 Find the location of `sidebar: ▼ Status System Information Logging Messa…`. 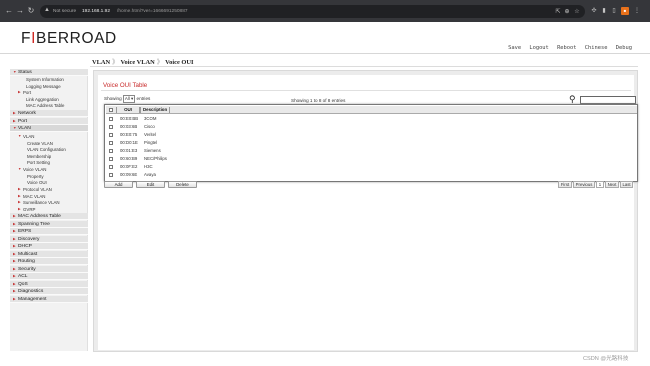

sidebar: ▼ Status System Information Logging Messa… is located at coordinates (49, 210).